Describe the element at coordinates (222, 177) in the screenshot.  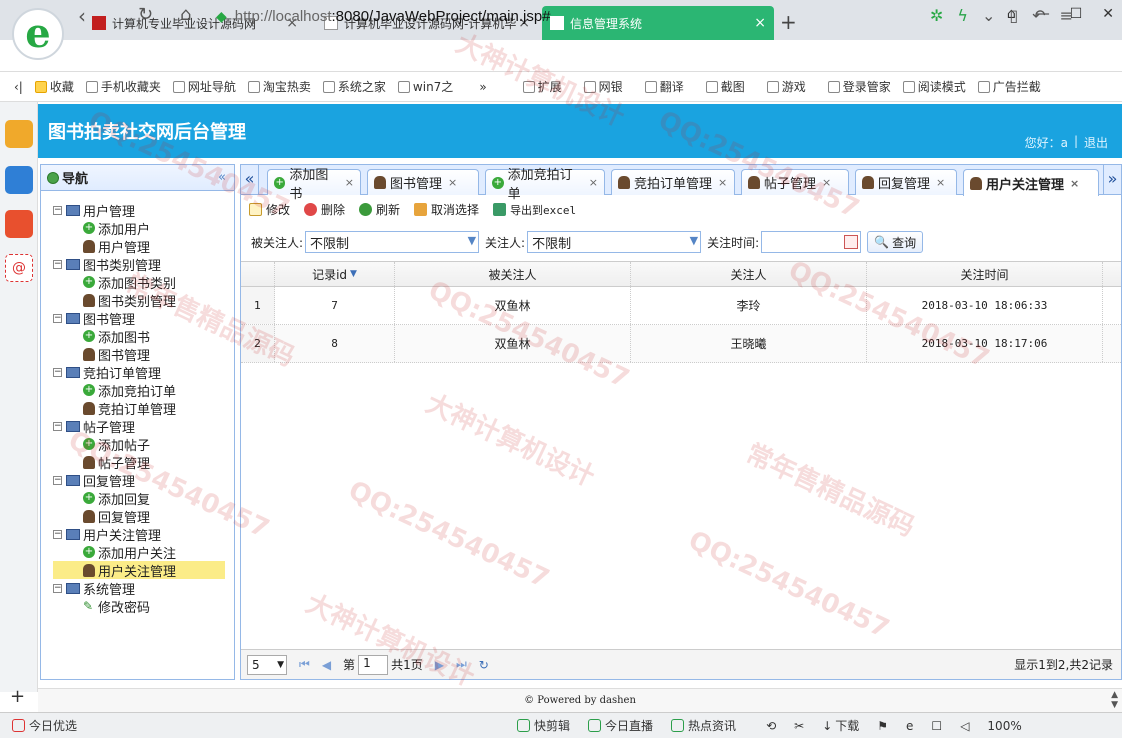
I see `collapse-icon: «` at that location.